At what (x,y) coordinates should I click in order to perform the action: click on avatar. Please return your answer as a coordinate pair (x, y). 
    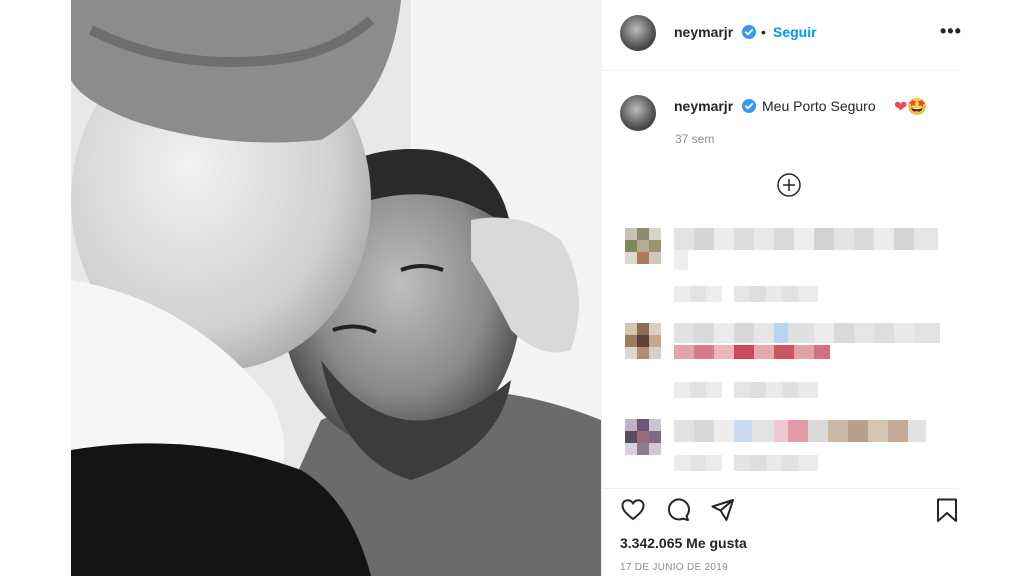
    Looking at the image, I should click on (638, 33).